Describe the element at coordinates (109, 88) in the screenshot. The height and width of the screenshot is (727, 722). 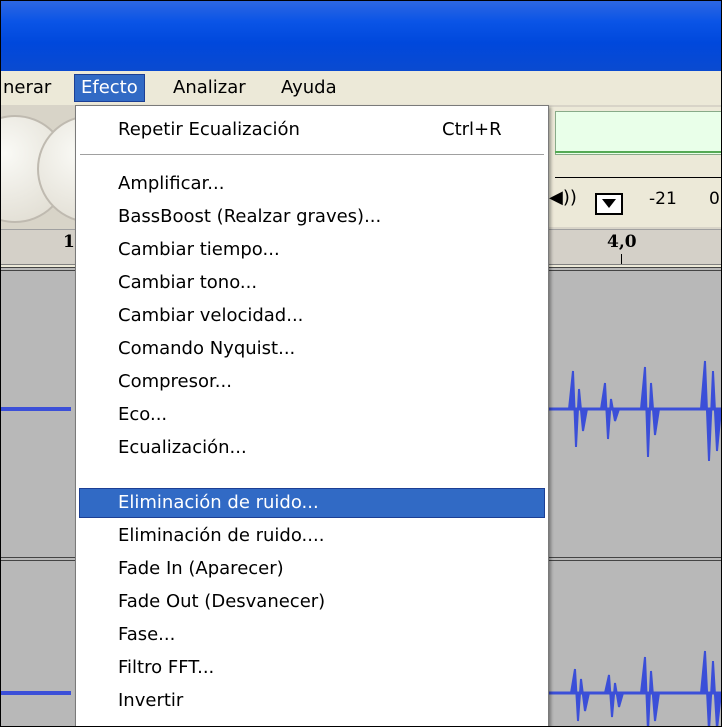
I see `menu-efecto: Efecto` at that location.